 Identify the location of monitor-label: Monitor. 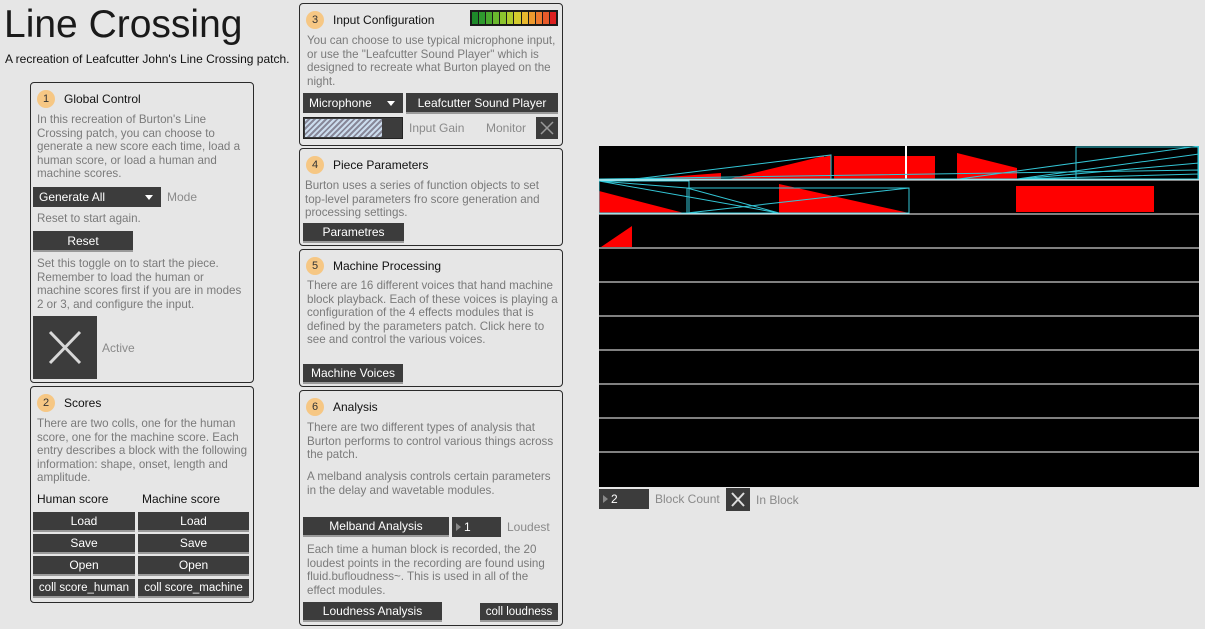
(506, 128).